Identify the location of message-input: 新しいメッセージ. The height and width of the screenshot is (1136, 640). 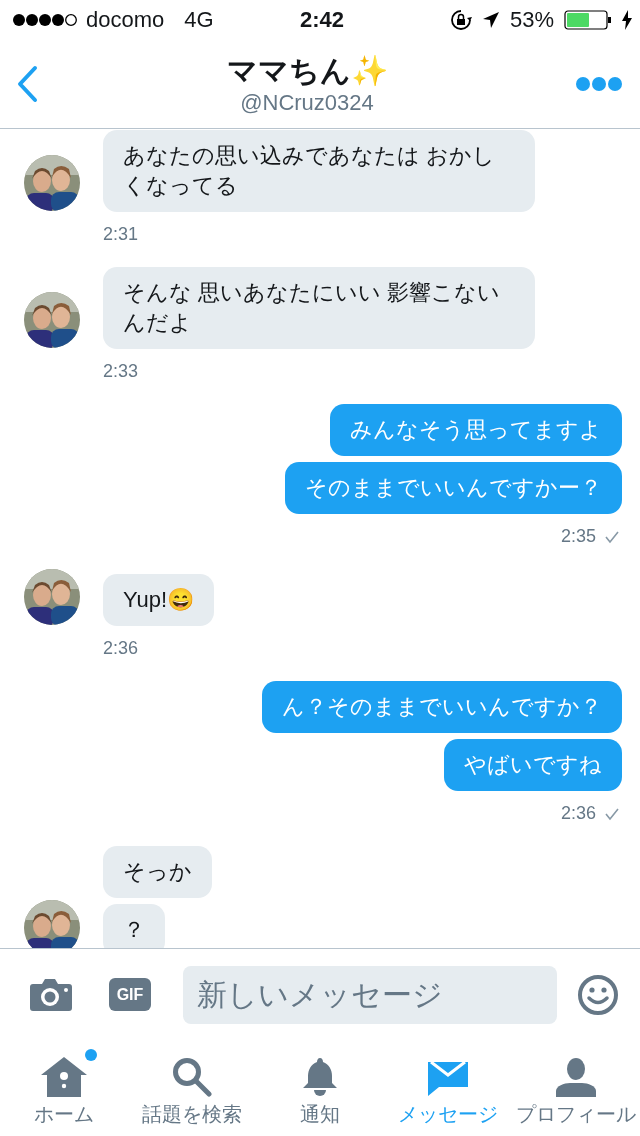
(370, 994).